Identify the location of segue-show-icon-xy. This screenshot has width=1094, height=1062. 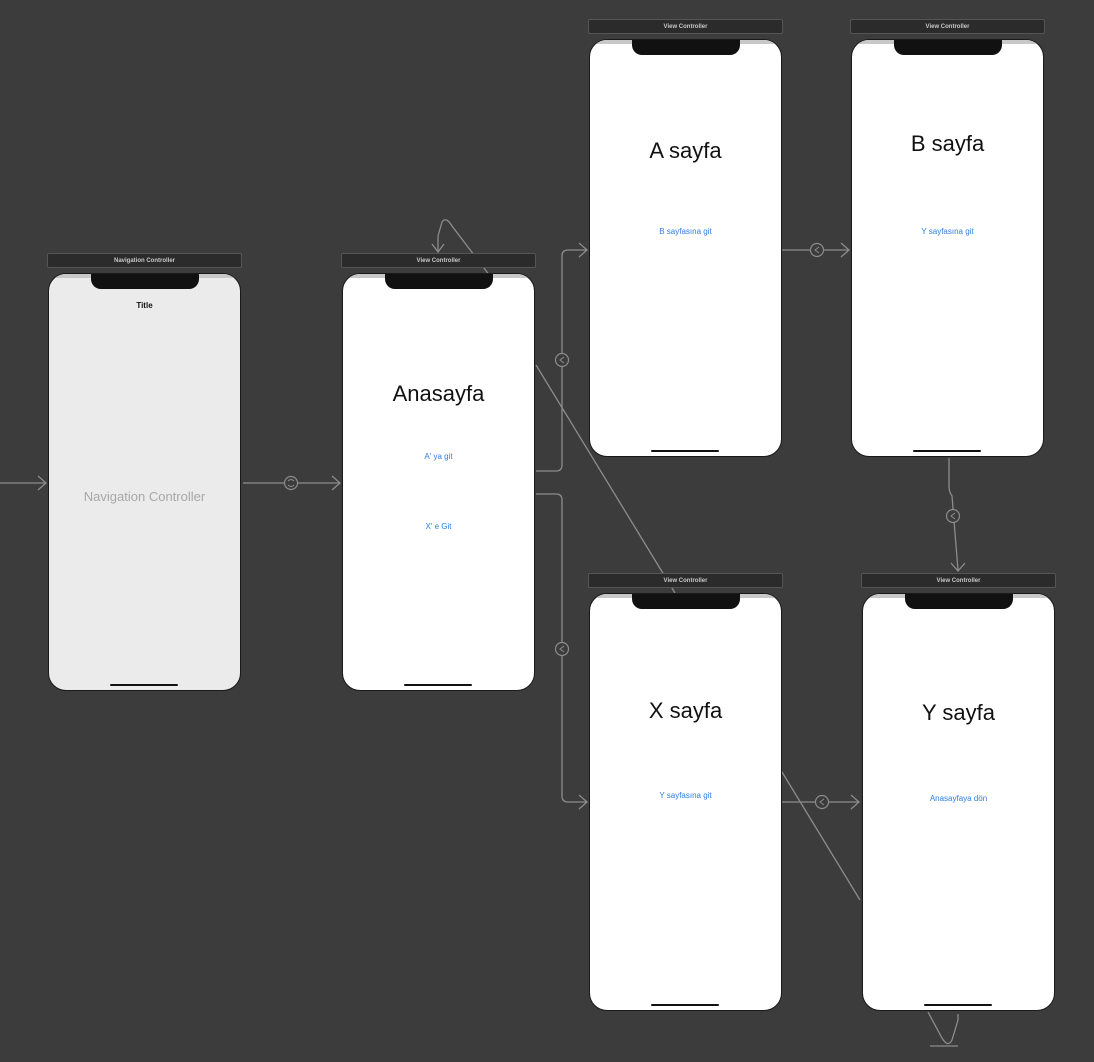
(822, 802).